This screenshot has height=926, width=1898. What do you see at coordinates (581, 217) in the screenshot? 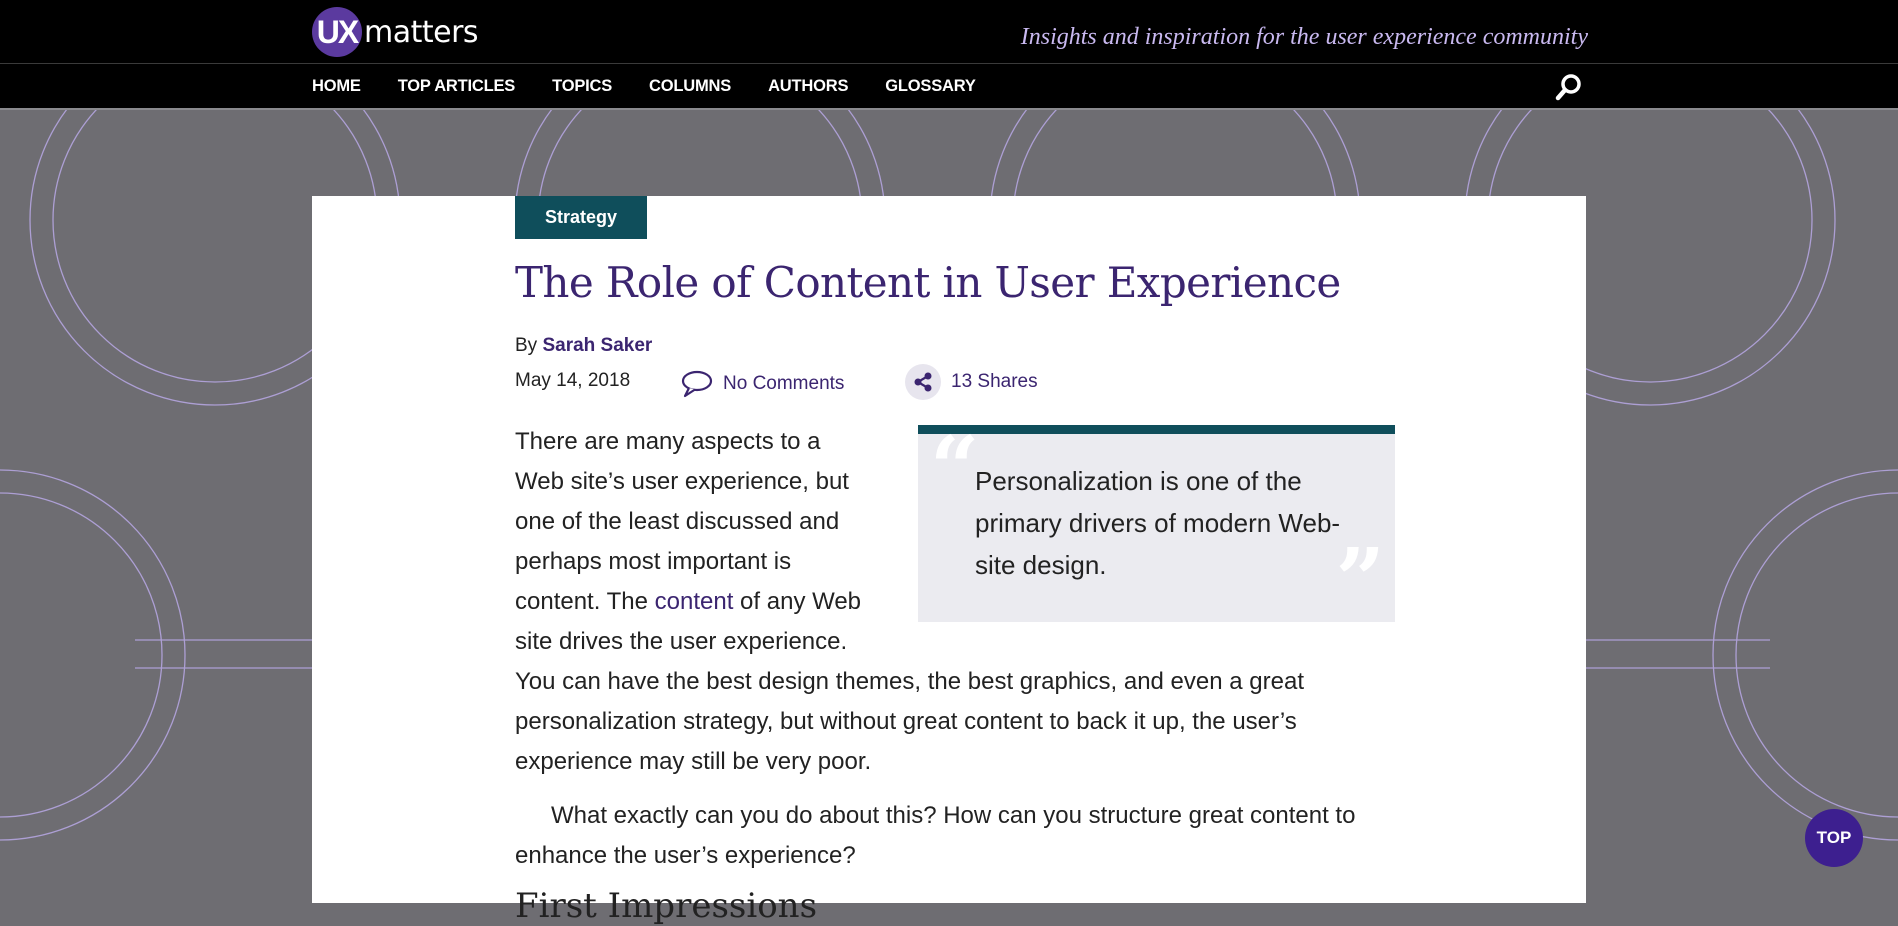
I see `category-tag: Strategy` at bounding box center [581, 217].